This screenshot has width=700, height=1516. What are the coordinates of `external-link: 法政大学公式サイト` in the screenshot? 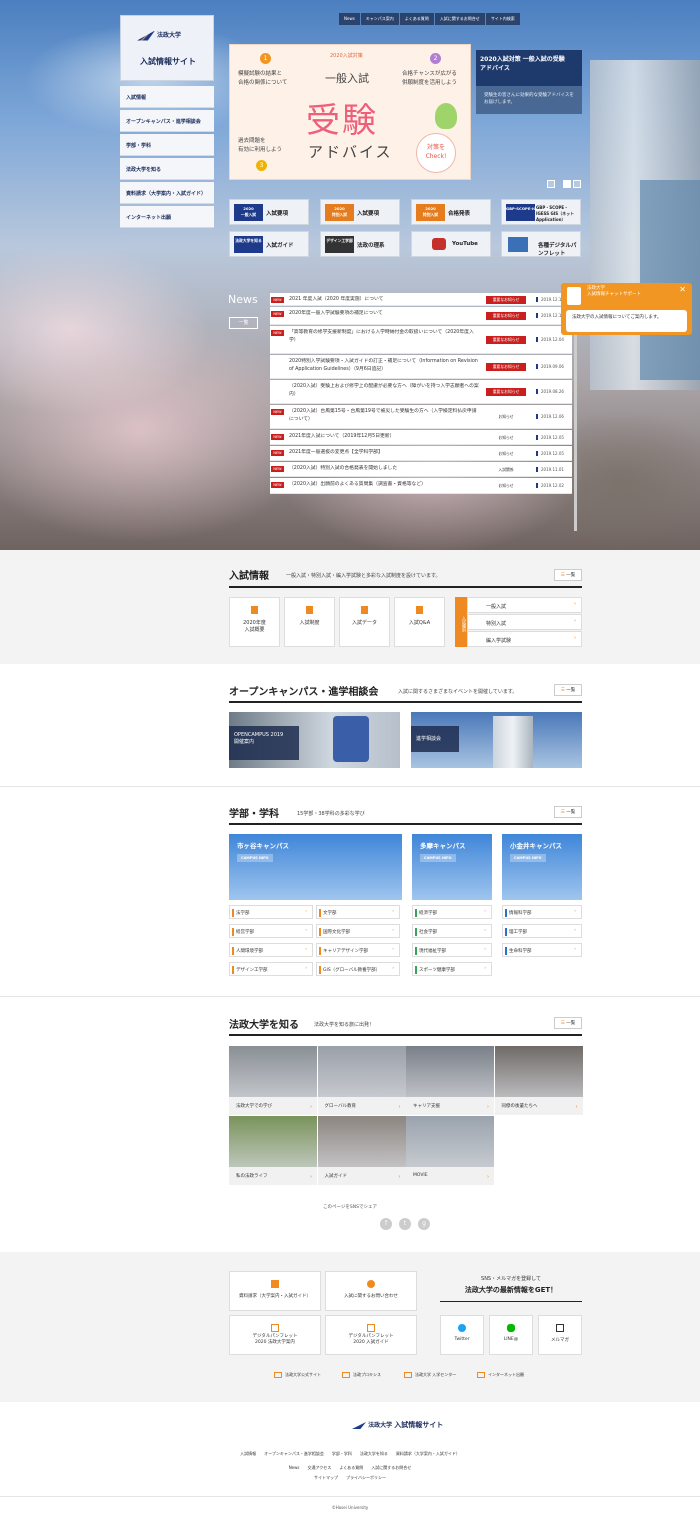 It's located at (297, 1375).